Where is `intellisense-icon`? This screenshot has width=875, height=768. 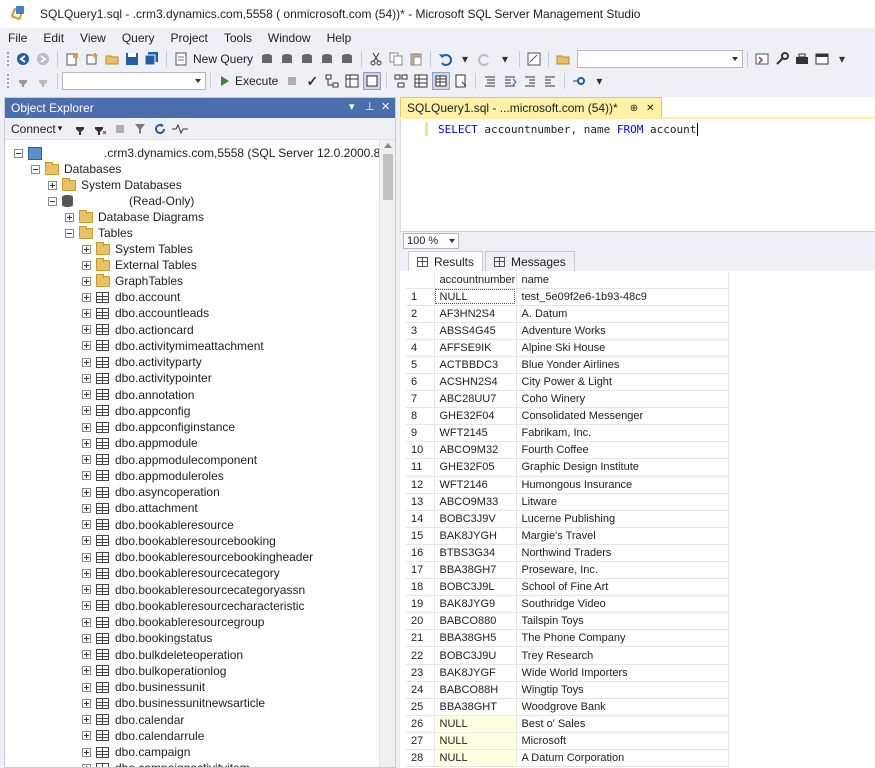 intellisense-icon is located at coordinates (372, 81).